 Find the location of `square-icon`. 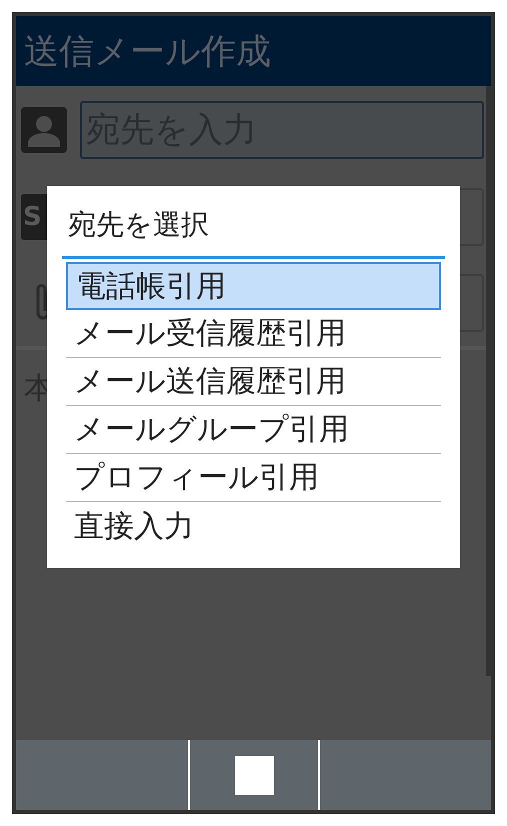

square-icon is located at coordinates (254, 775).